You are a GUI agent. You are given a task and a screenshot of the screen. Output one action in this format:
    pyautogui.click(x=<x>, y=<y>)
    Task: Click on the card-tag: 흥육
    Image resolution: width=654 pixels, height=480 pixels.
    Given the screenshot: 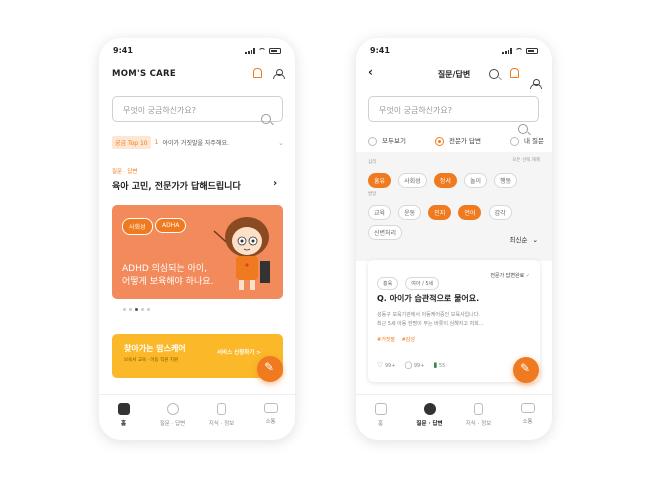 What is the action you would take?
    pyautogui.click(x=388, y=283)
    